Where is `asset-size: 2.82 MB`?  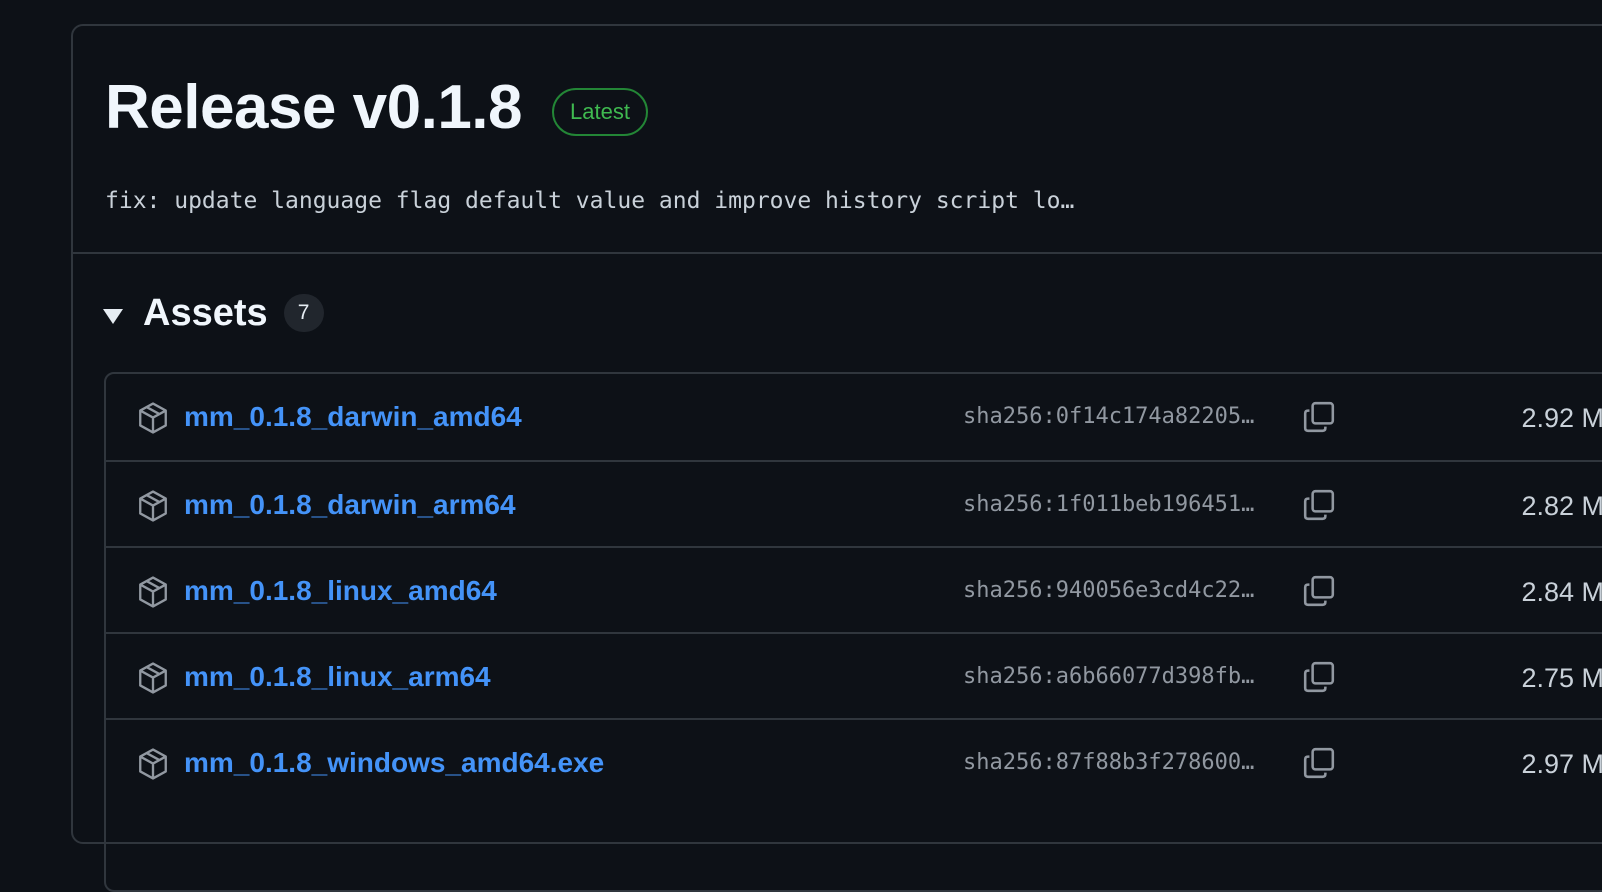
asset-size: 2.82 MB is located at coordinates (1561, 506).